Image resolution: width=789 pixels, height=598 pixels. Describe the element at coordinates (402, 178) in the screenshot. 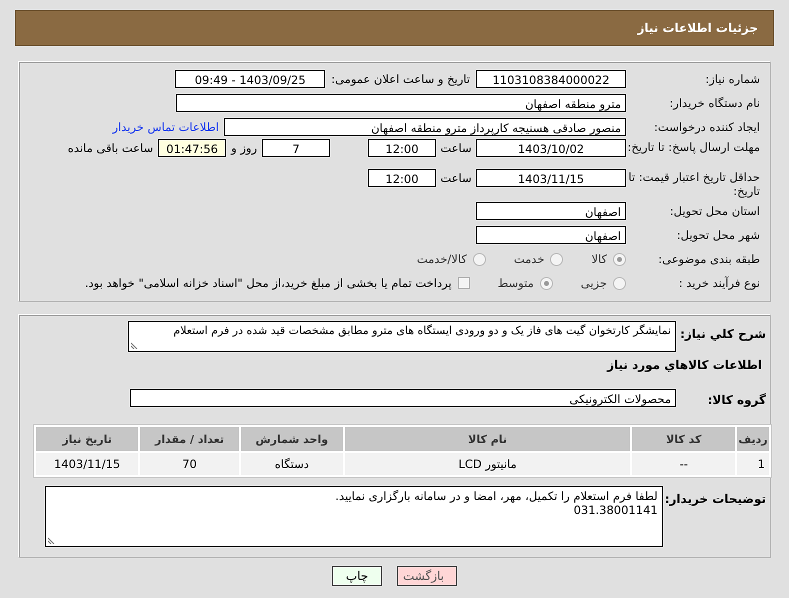

I see `validity-time-field: 12:00` at that location.